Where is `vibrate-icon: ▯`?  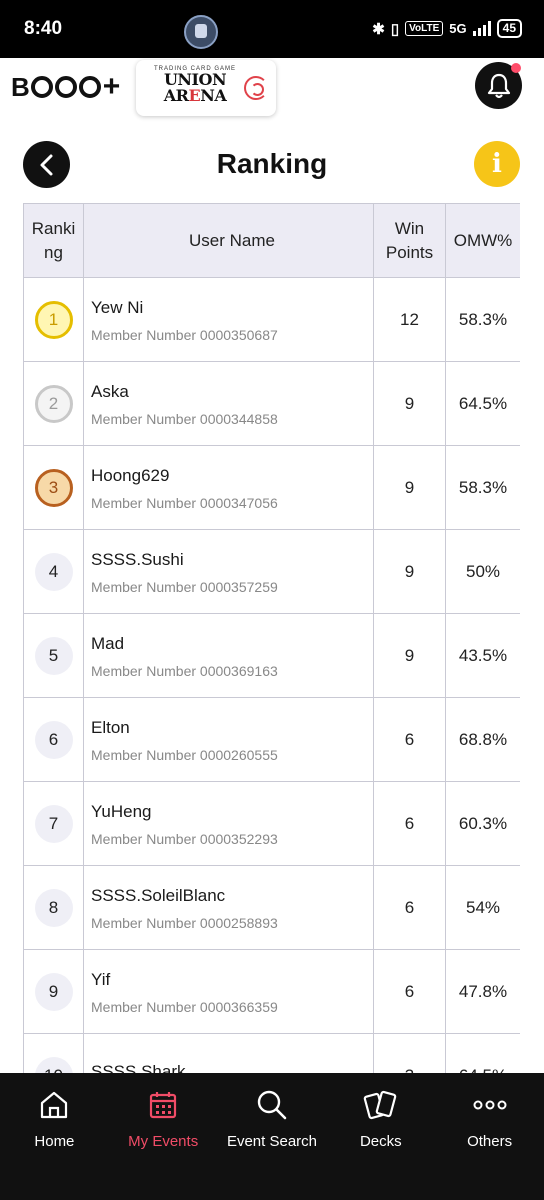
vibrate-icon: ▯ is located at coordinates (395, 29).